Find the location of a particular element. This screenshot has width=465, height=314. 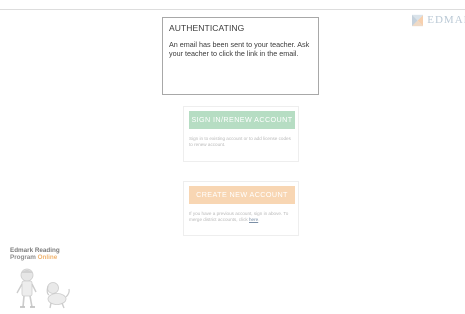

program-title-line2: Program Online is located at coordinates (45, 257).